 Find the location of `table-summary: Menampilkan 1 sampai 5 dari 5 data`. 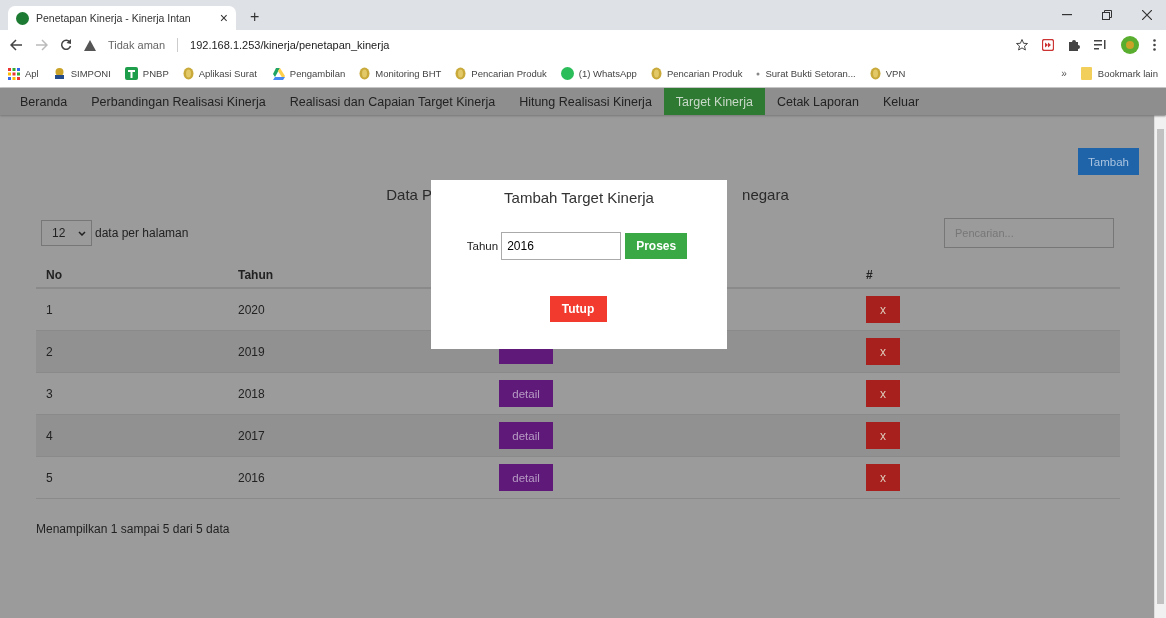

table-summary: Menampilkan 1 sampai 5 dari 5 data is located at coordinates (133, 529).